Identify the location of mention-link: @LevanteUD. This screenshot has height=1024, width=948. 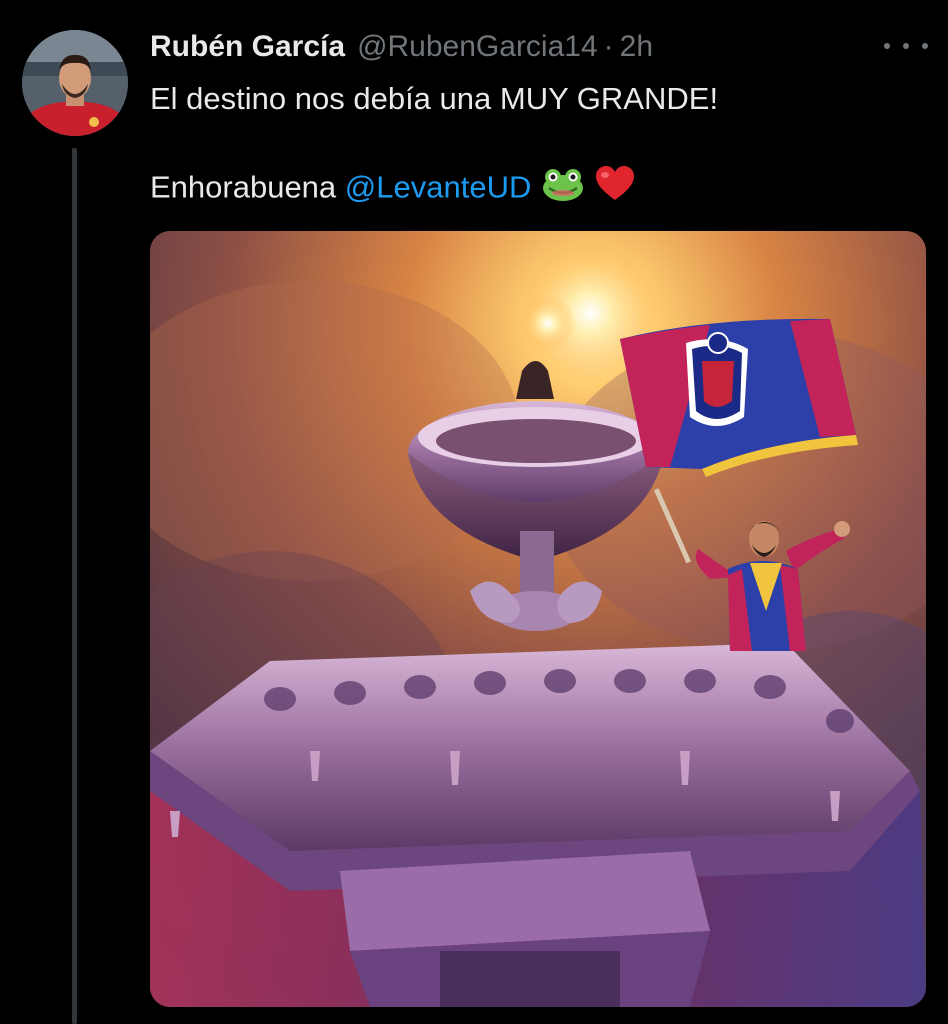
(438, 187).